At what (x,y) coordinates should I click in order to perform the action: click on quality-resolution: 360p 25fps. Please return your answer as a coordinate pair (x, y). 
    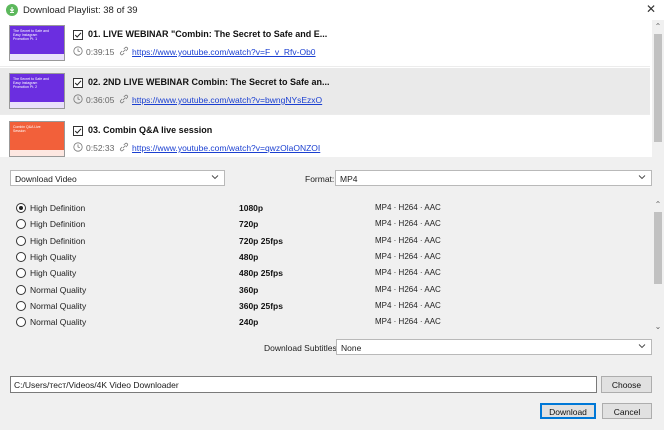
    Looking at the image, I should click on (261, 305).